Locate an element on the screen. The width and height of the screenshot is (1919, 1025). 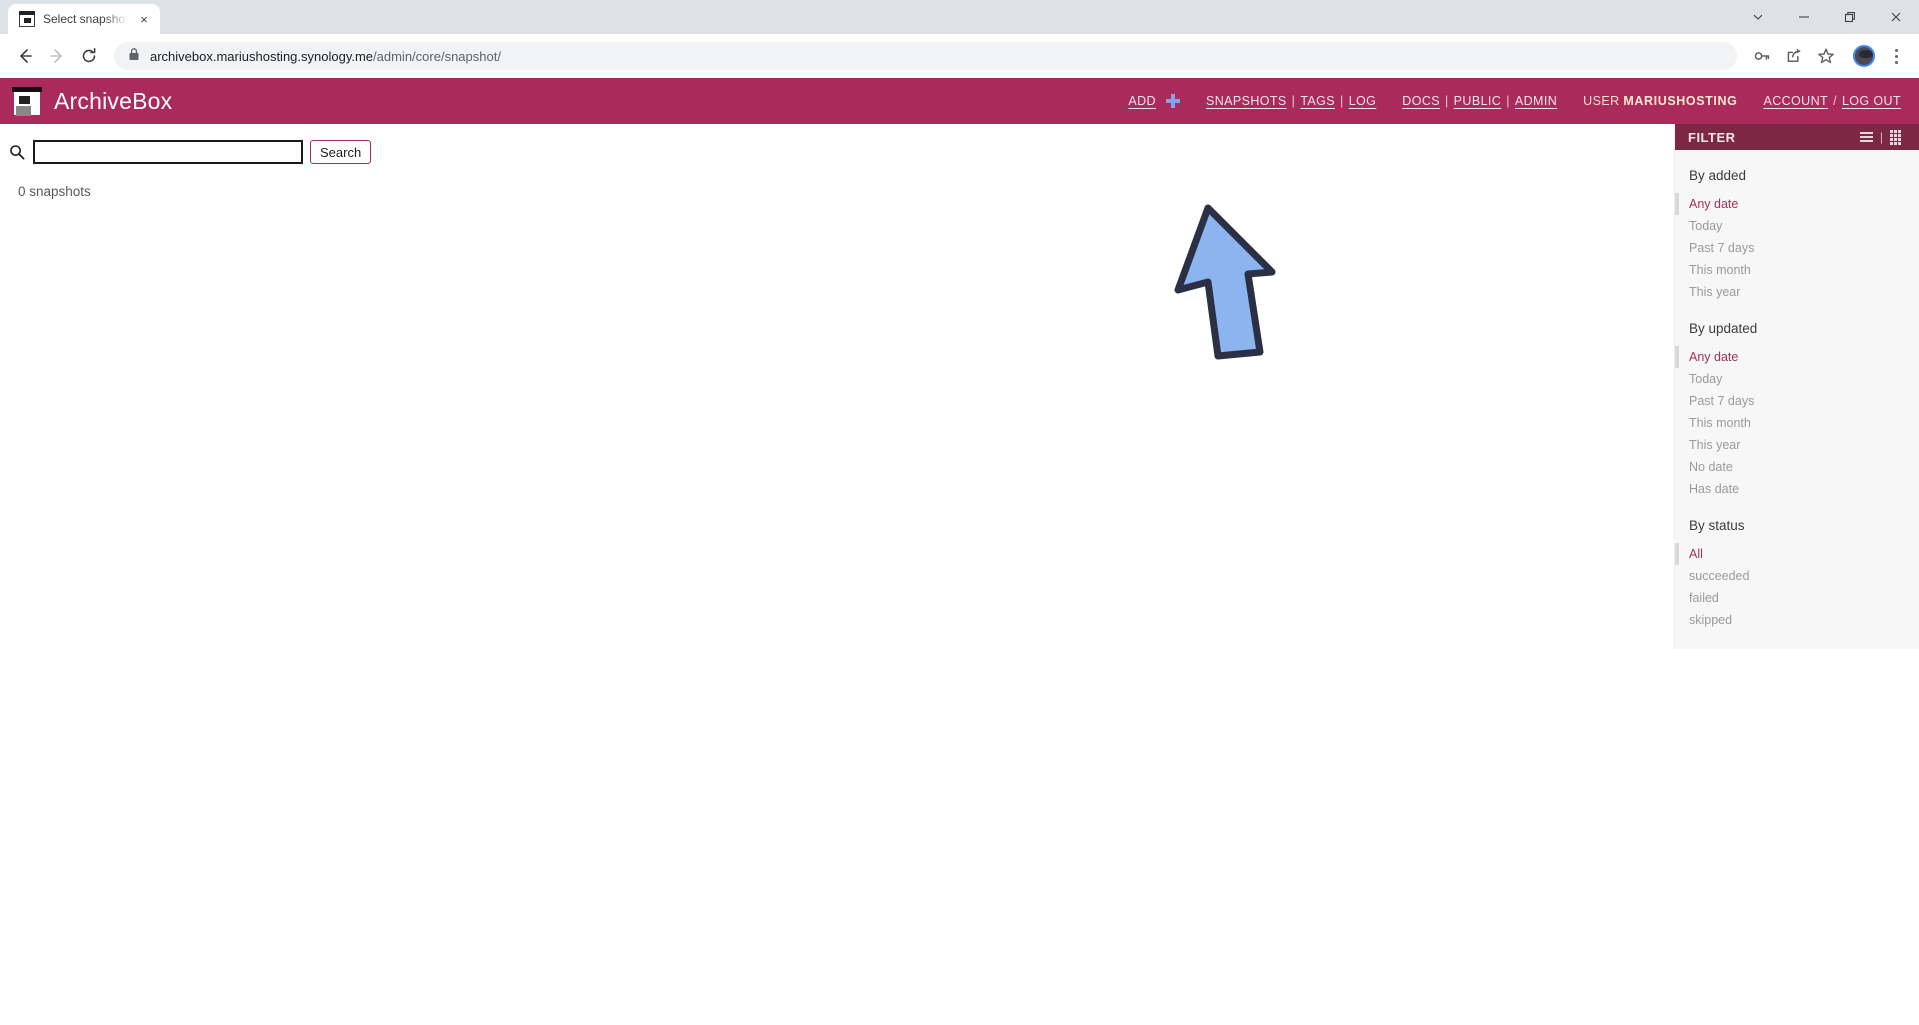
nav-link-public: PUBLIC is located at coordinates (1478, 101).